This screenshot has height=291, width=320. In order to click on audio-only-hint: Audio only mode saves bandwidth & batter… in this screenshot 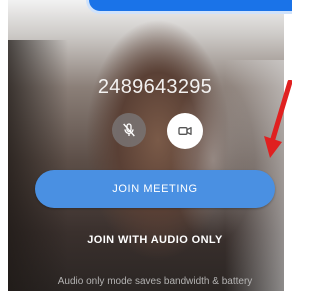, I will do `click(155, 281)`.